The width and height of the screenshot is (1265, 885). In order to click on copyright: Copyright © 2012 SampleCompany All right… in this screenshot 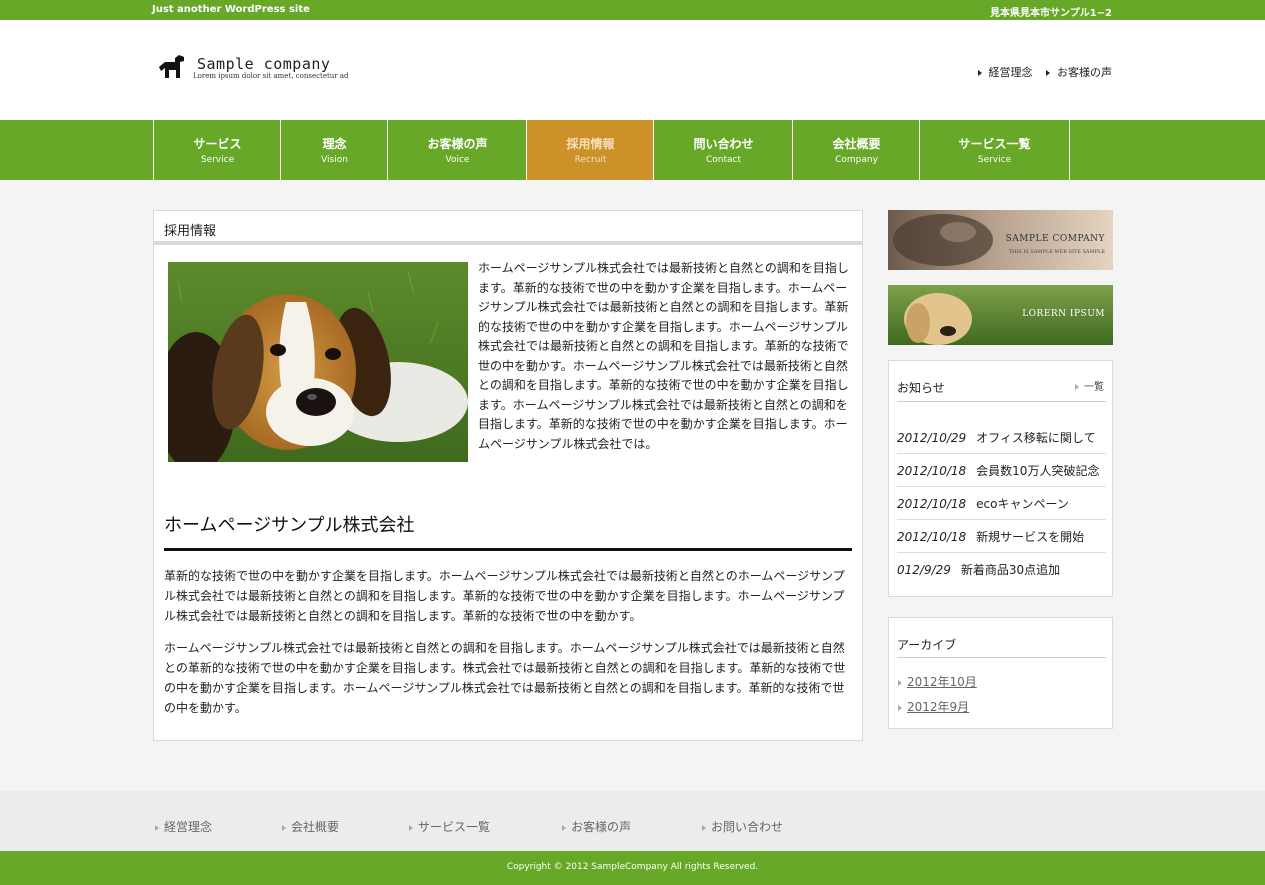, I will do `click(632, 868)`.